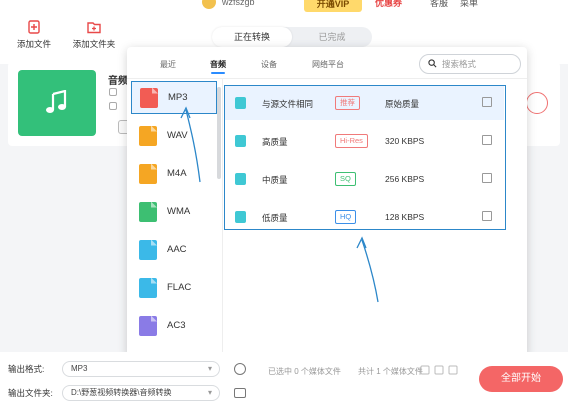 The width and height of the screenshot is (568, 406). Describe the element at coordinates (179, 211) in the screenshot. I see `format-label: WMA` at that location.